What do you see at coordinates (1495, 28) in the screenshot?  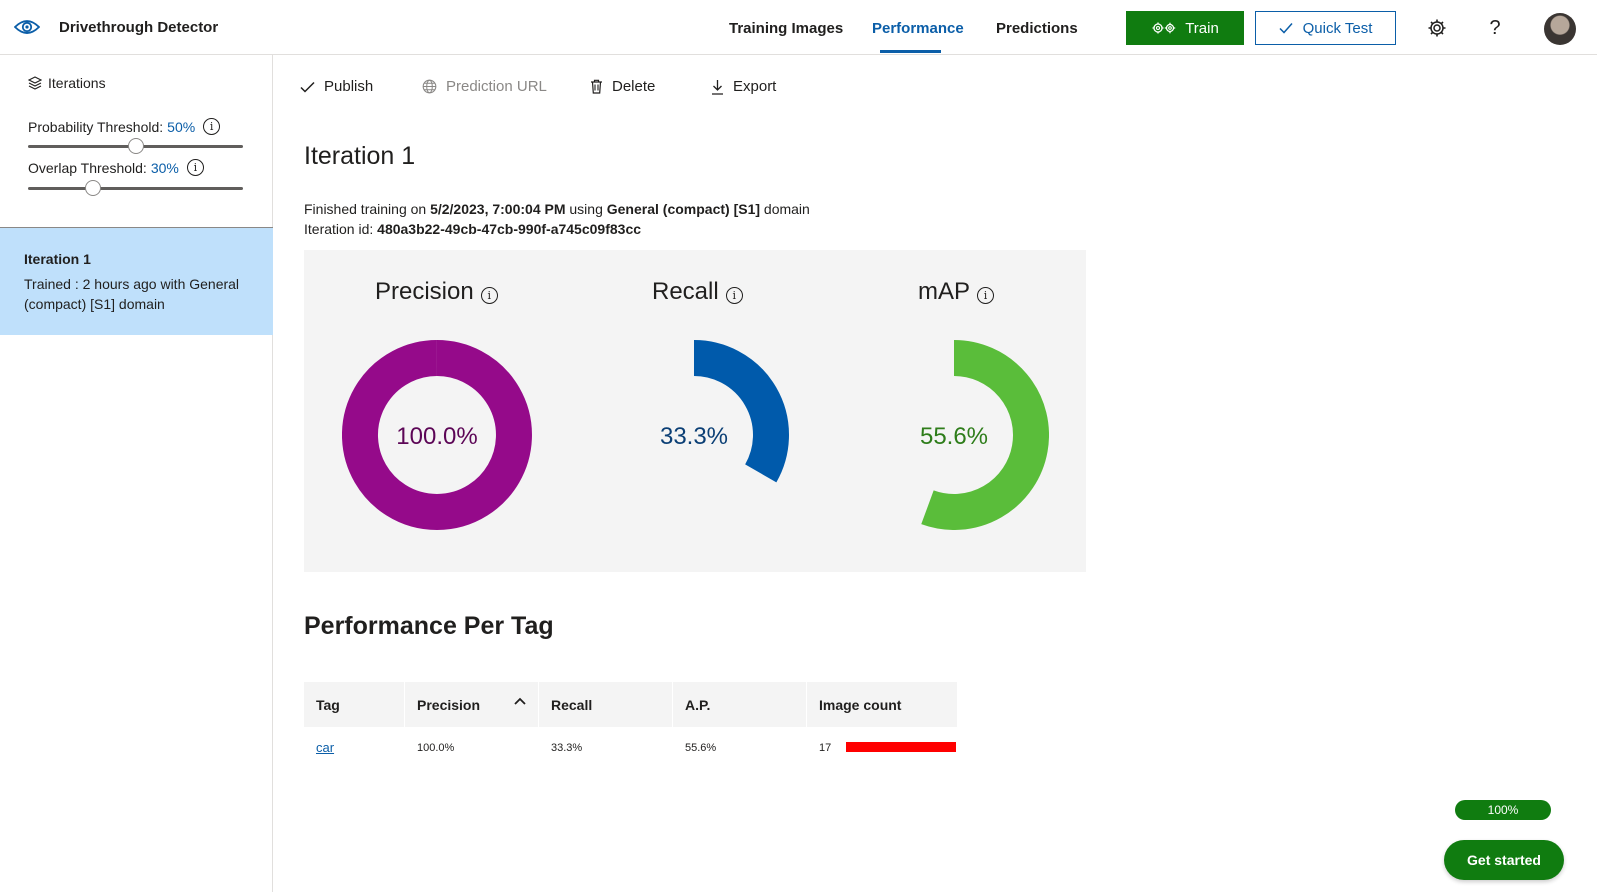 I see `help-icon: ?` at bounding box center [1495, 28].